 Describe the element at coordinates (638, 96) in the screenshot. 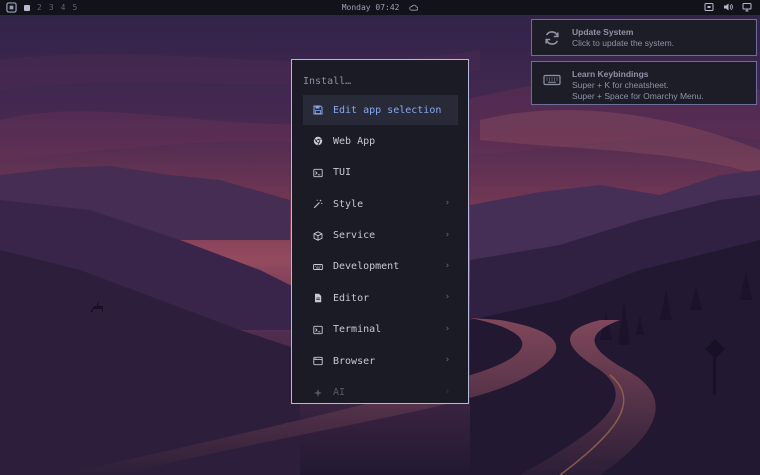

I see `notification-body-line-2: Super + Space for Omarchy Menu.` at that location.